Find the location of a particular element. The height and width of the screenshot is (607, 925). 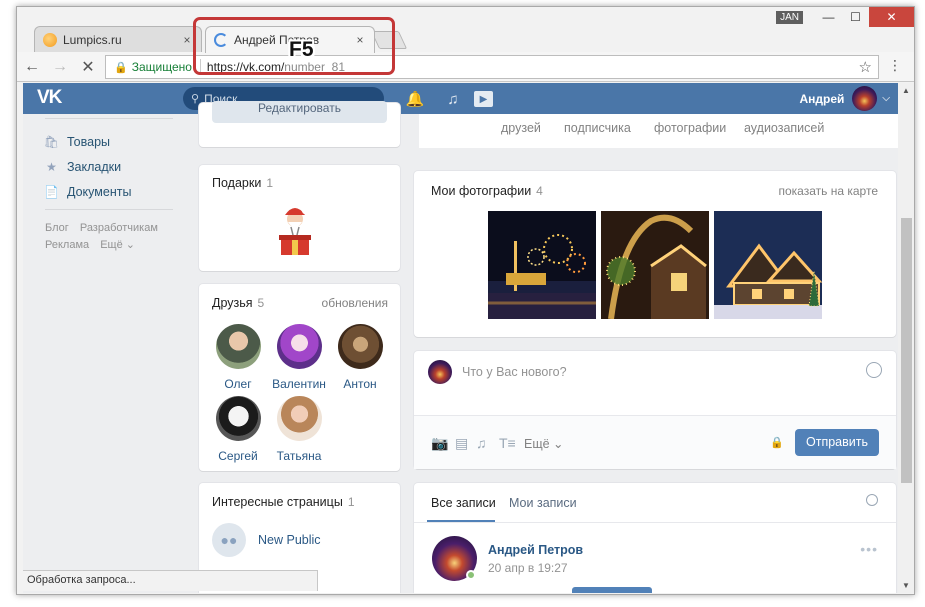

scroll-down-arrow-icon: ▼ is located at coordinates (906, 585).